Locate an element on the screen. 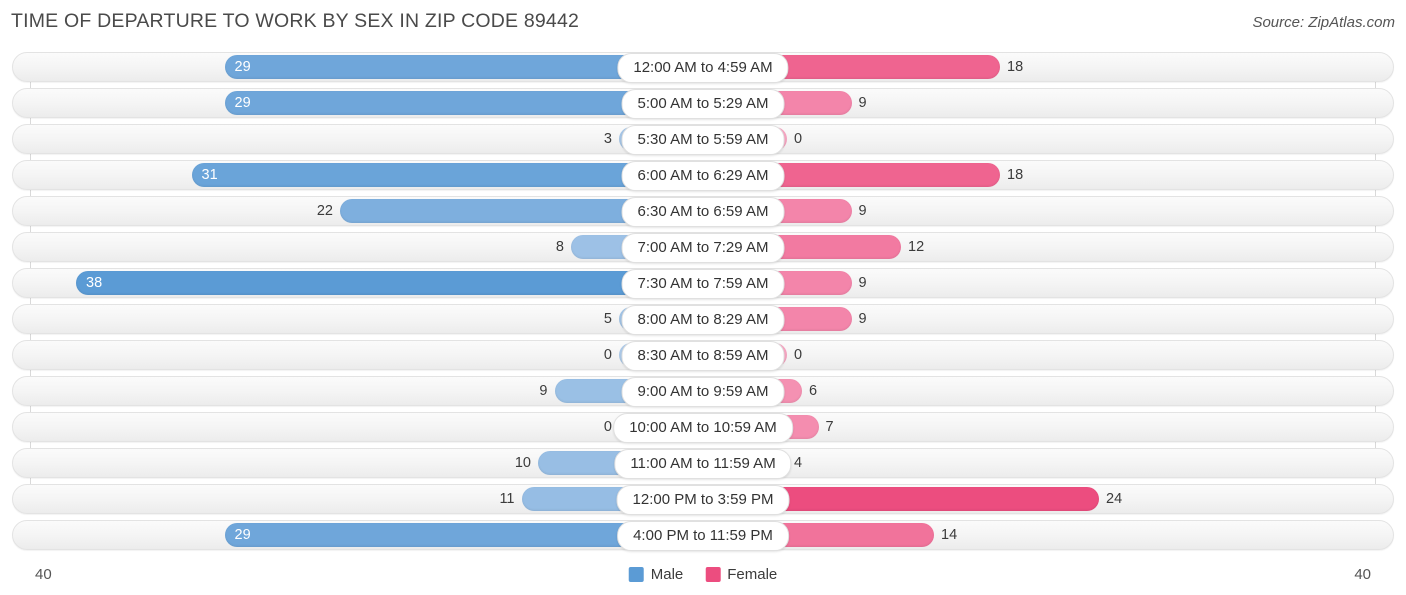  table-row: 8 12 7:00 AM to 7:29 AM is located at coordinates (703, 247).